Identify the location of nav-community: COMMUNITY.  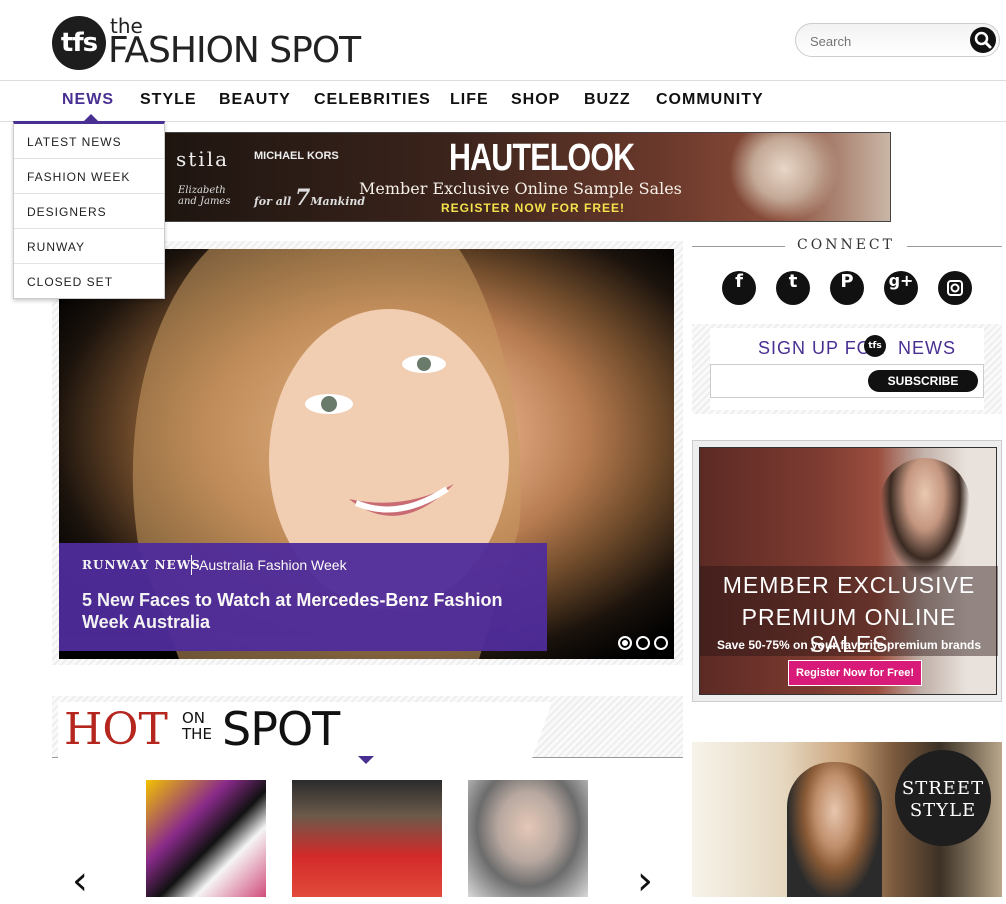
(710, 100).